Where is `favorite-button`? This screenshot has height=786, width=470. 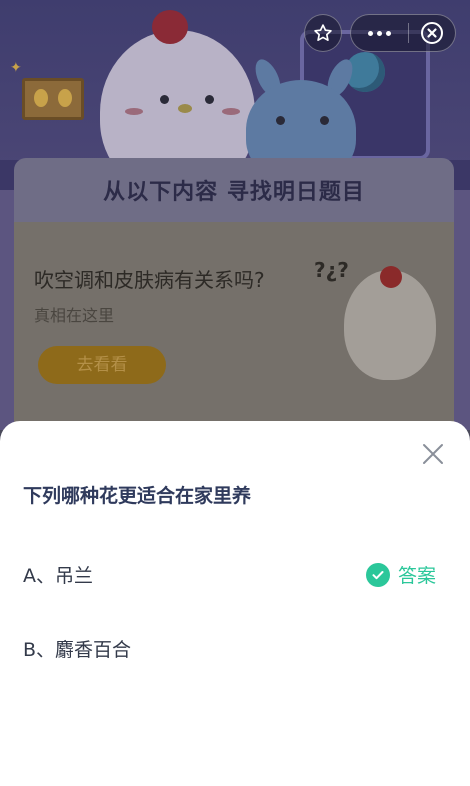
favorite-button is located at coordinates (323, 33).